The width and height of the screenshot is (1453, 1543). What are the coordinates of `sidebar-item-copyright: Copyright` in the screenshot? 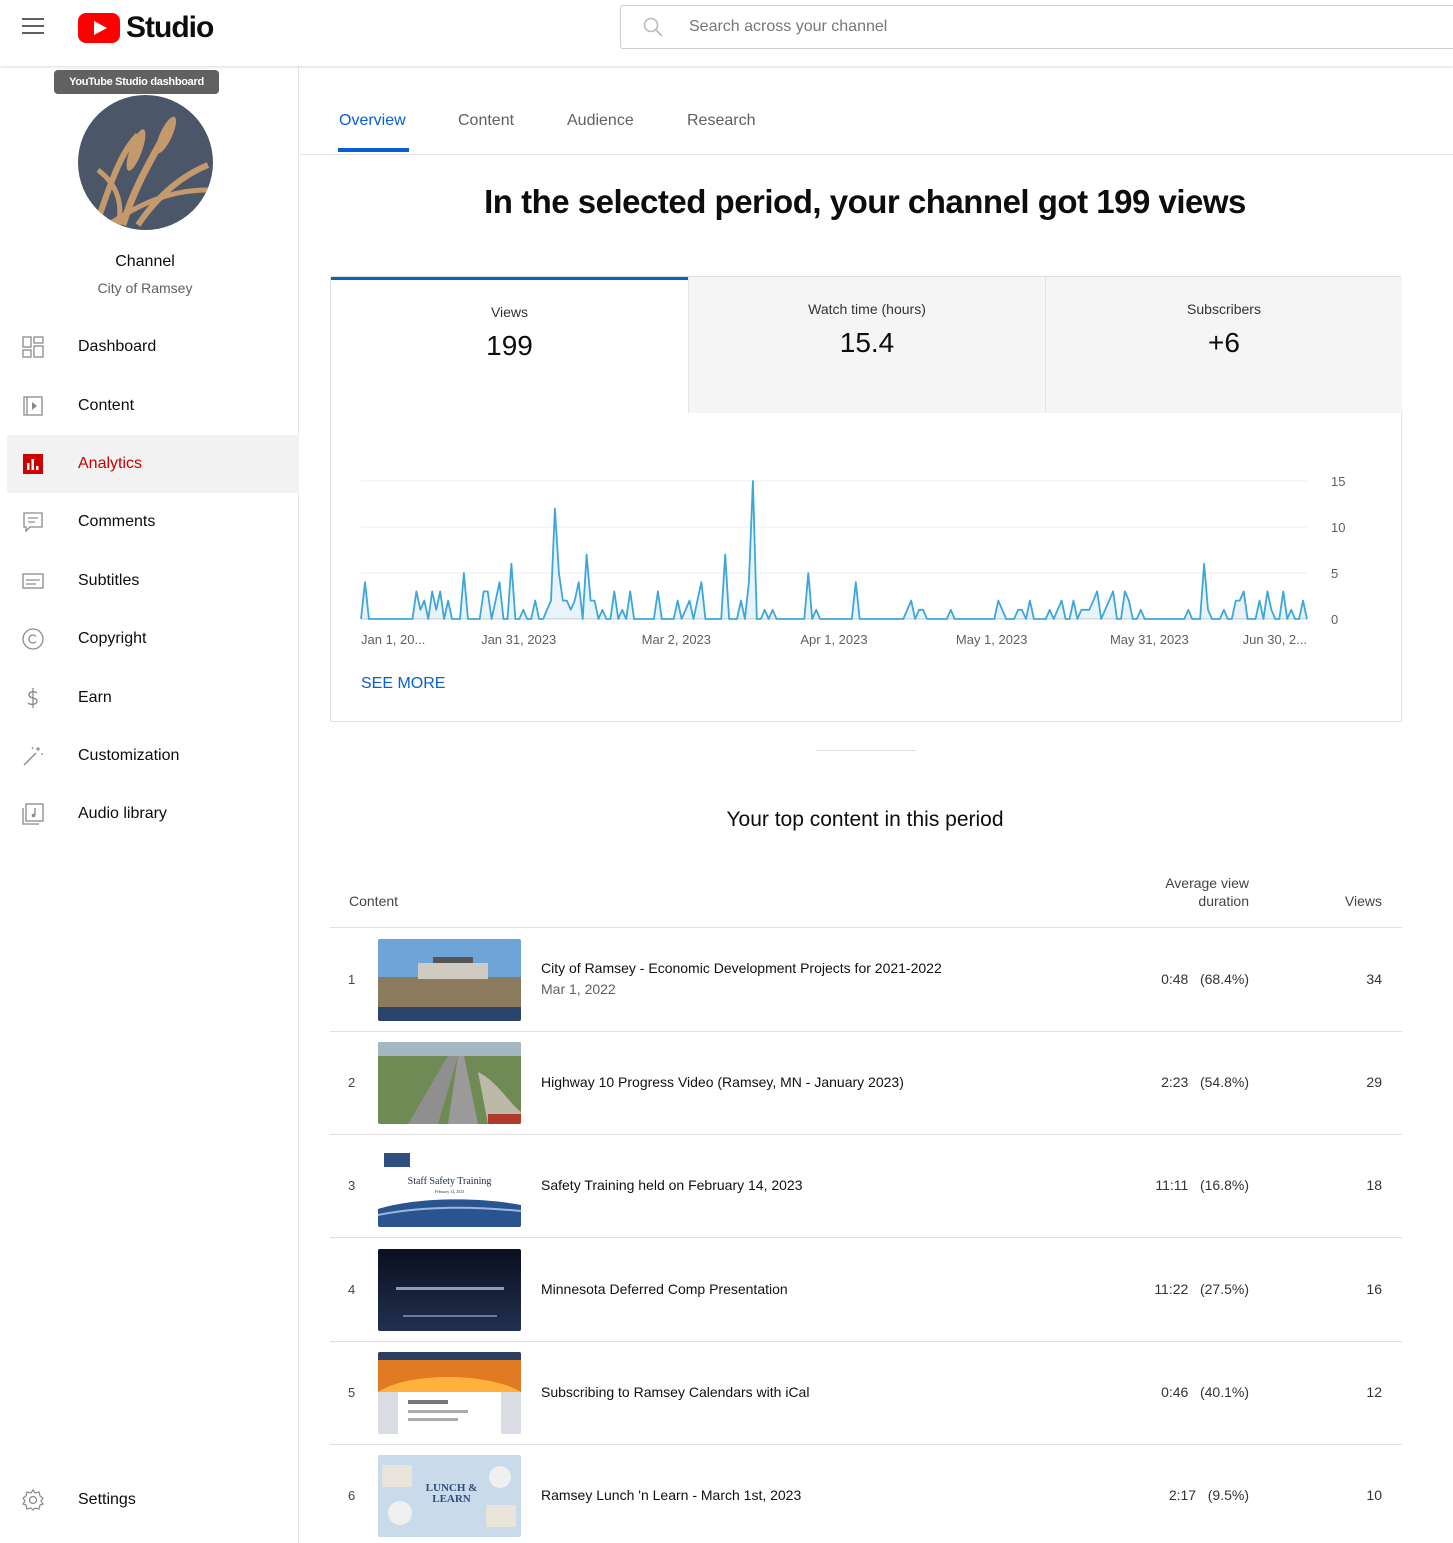 It's located at (153, 639).